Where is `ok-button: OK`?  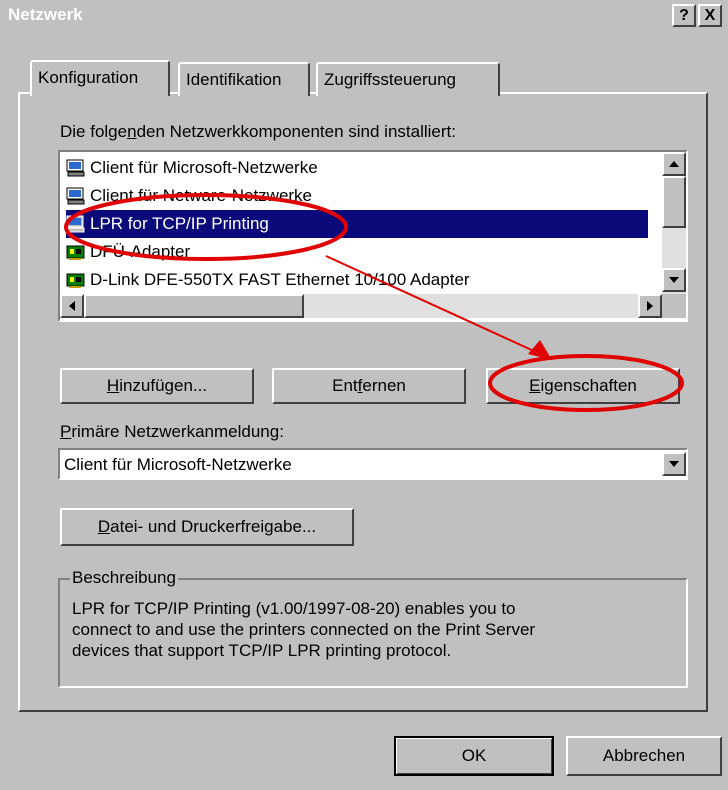 ok-button: OK is located at coordinates (474, 756).